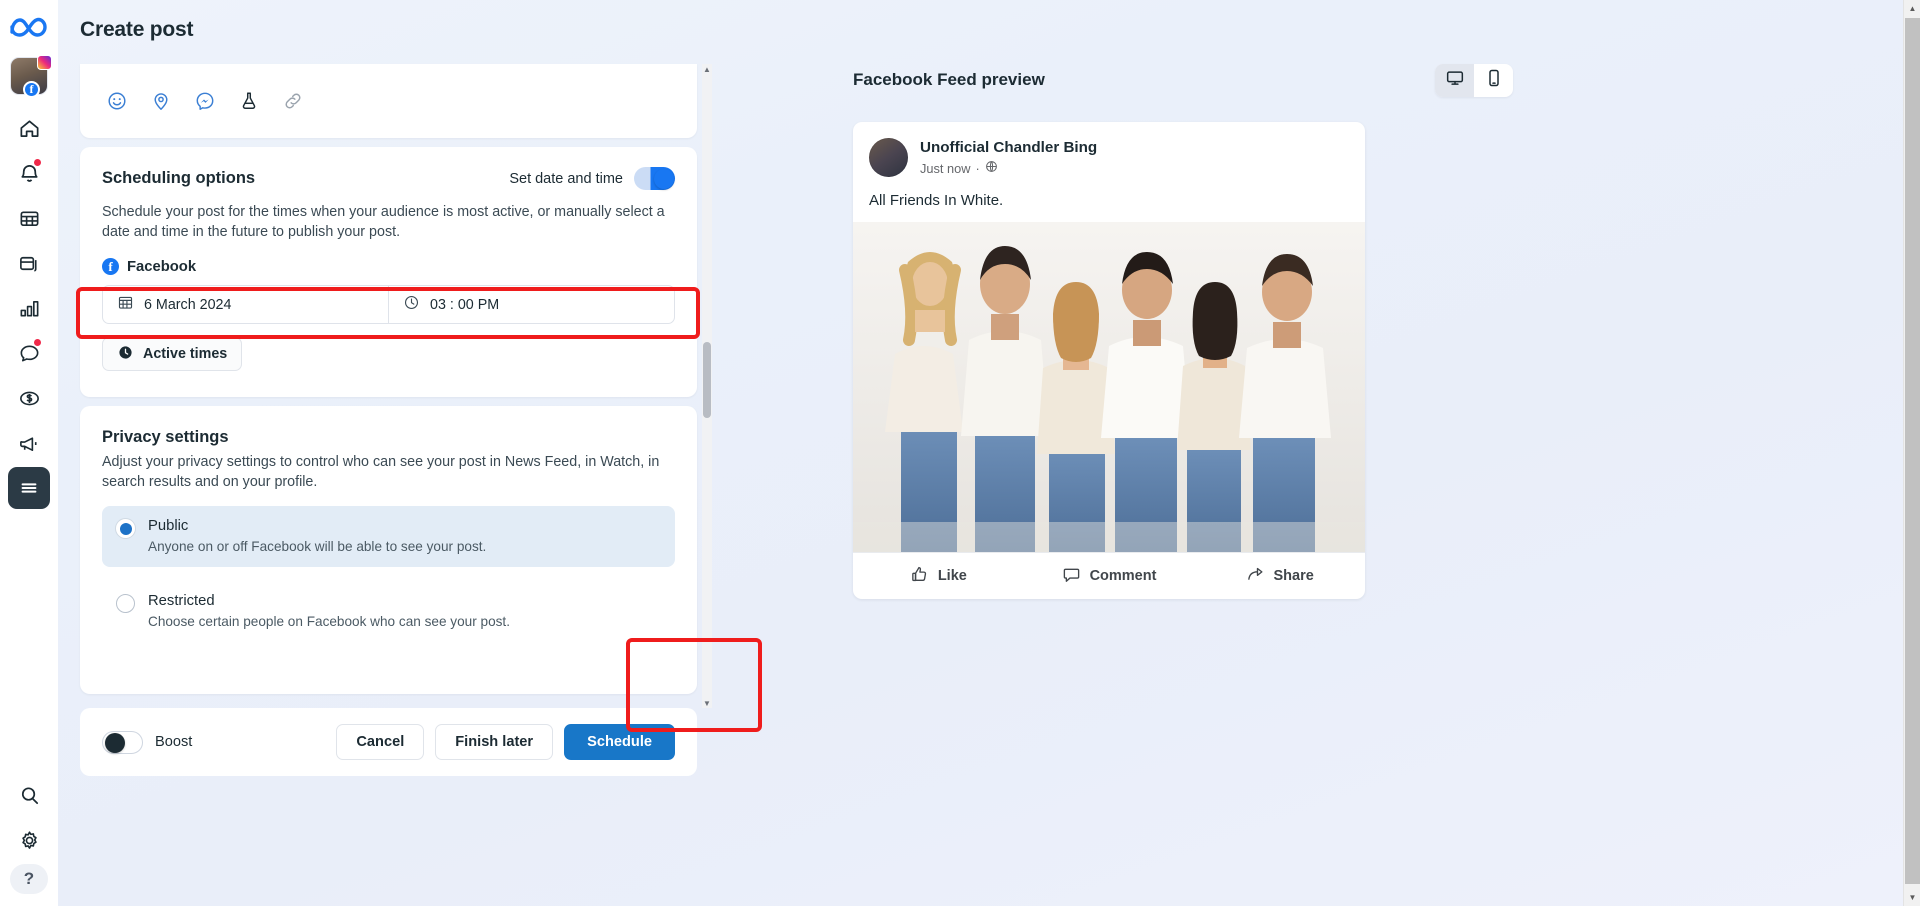  I want to click on location-pin-icon, so click(161, 101).